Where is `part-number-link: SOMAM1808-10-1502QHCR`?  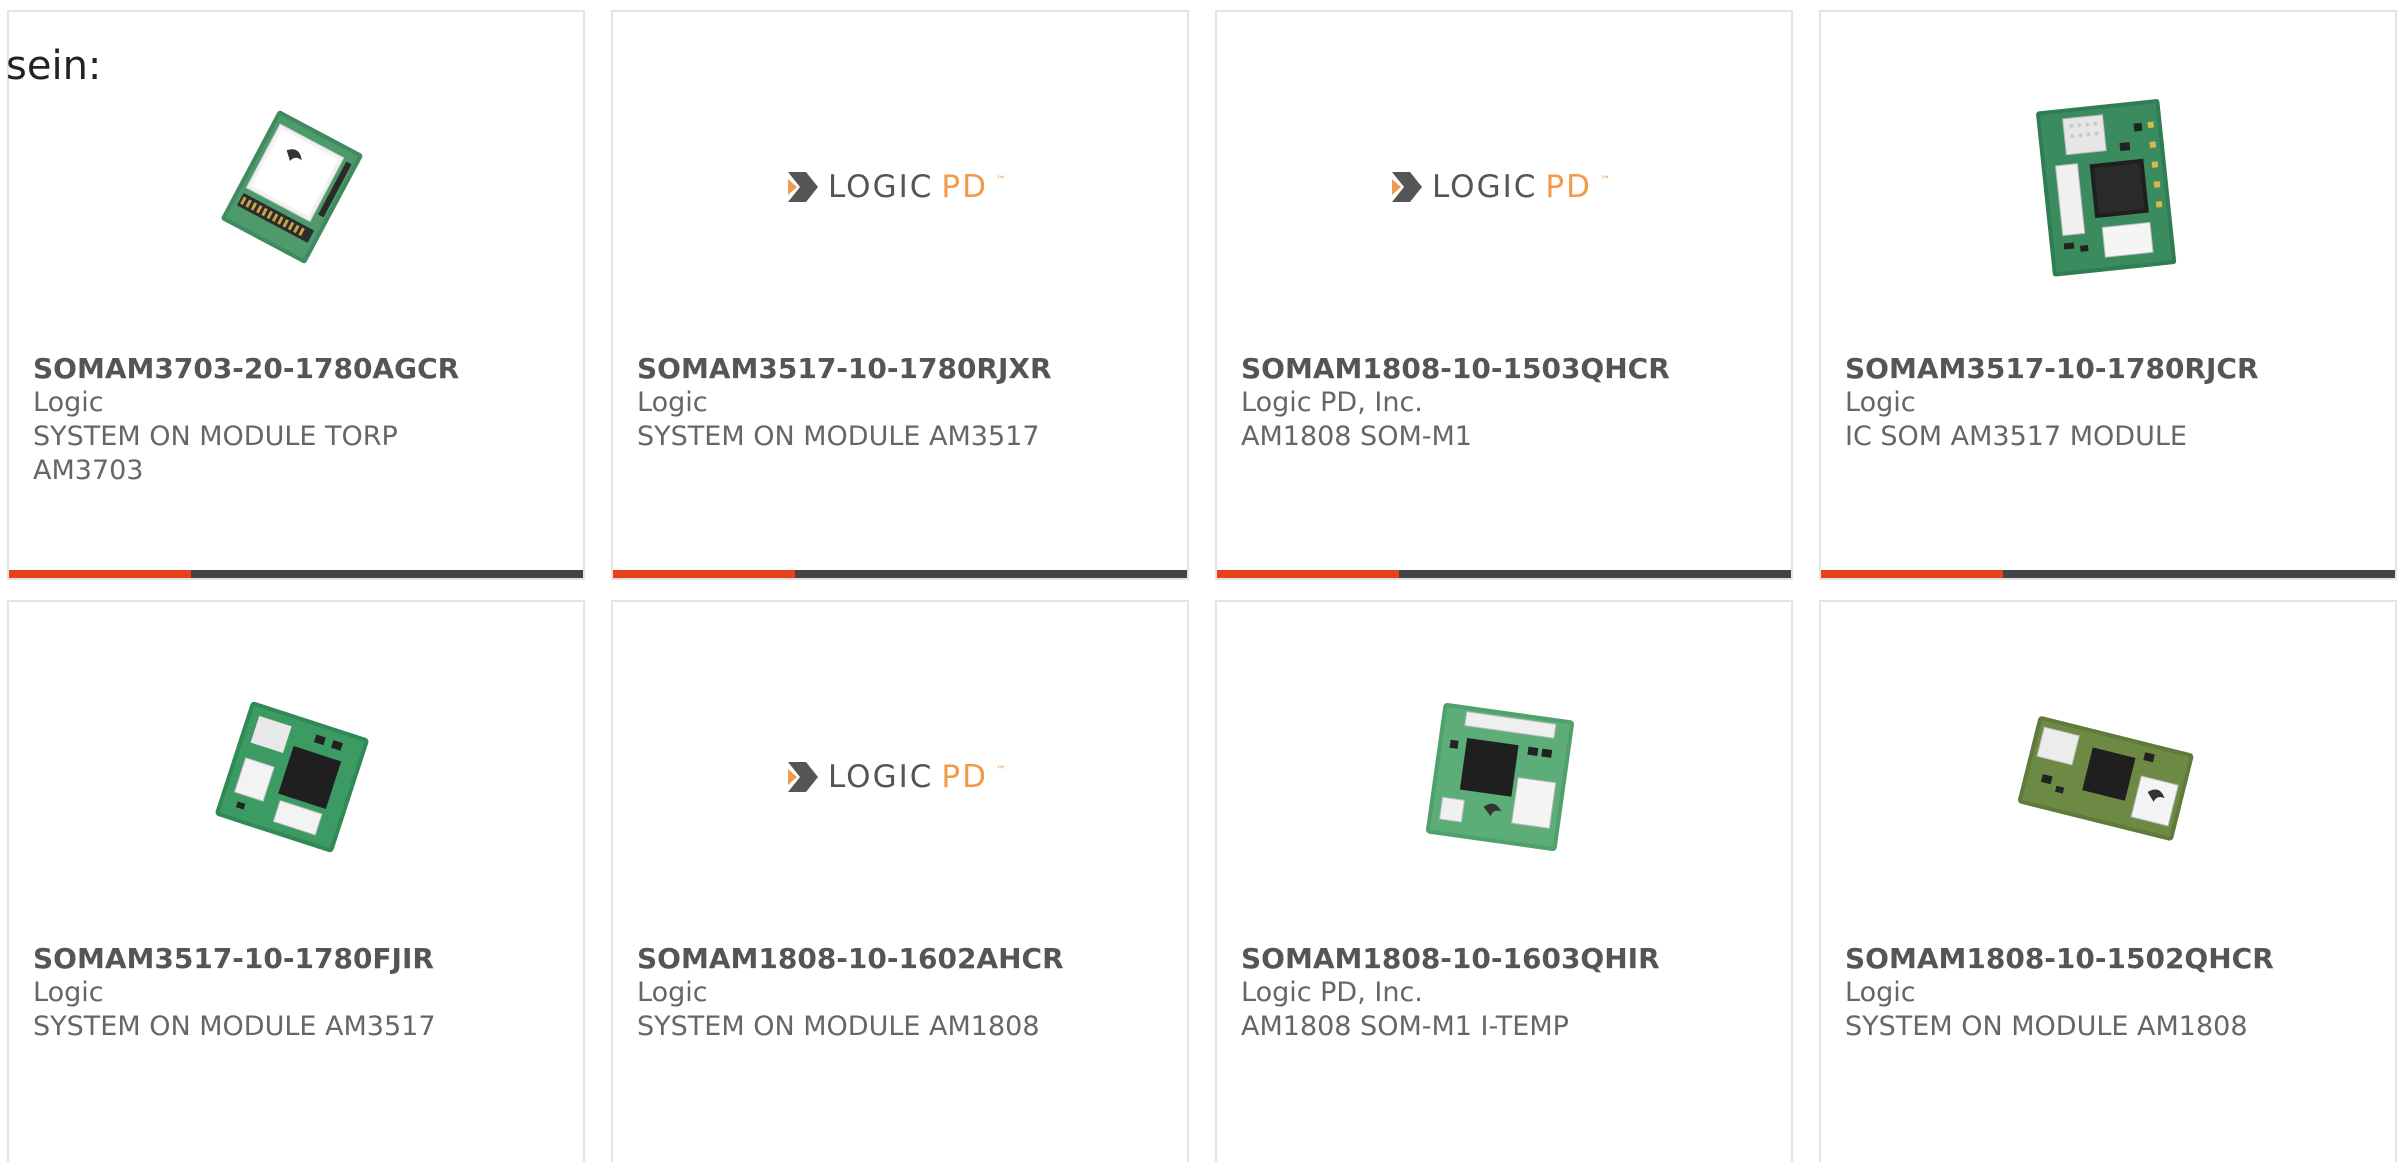 part-number-link: SOMAM1808-10-1502QHCR is located at coordinates (2110, 959).